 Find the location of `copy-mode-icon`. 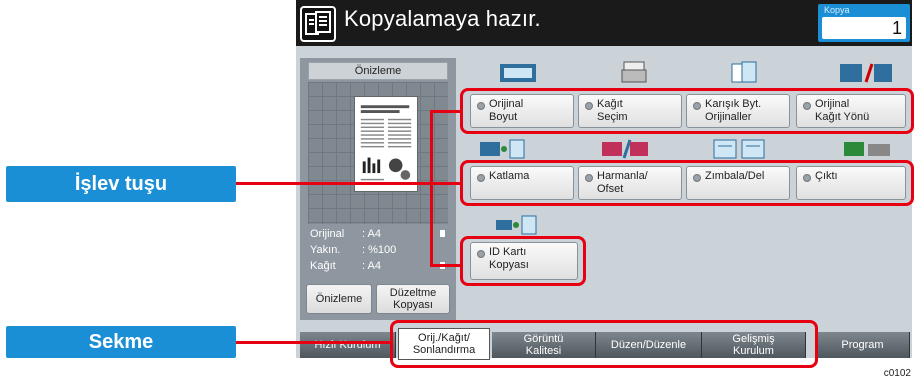

copy-mode-icon is located at coordinates (318, 24).